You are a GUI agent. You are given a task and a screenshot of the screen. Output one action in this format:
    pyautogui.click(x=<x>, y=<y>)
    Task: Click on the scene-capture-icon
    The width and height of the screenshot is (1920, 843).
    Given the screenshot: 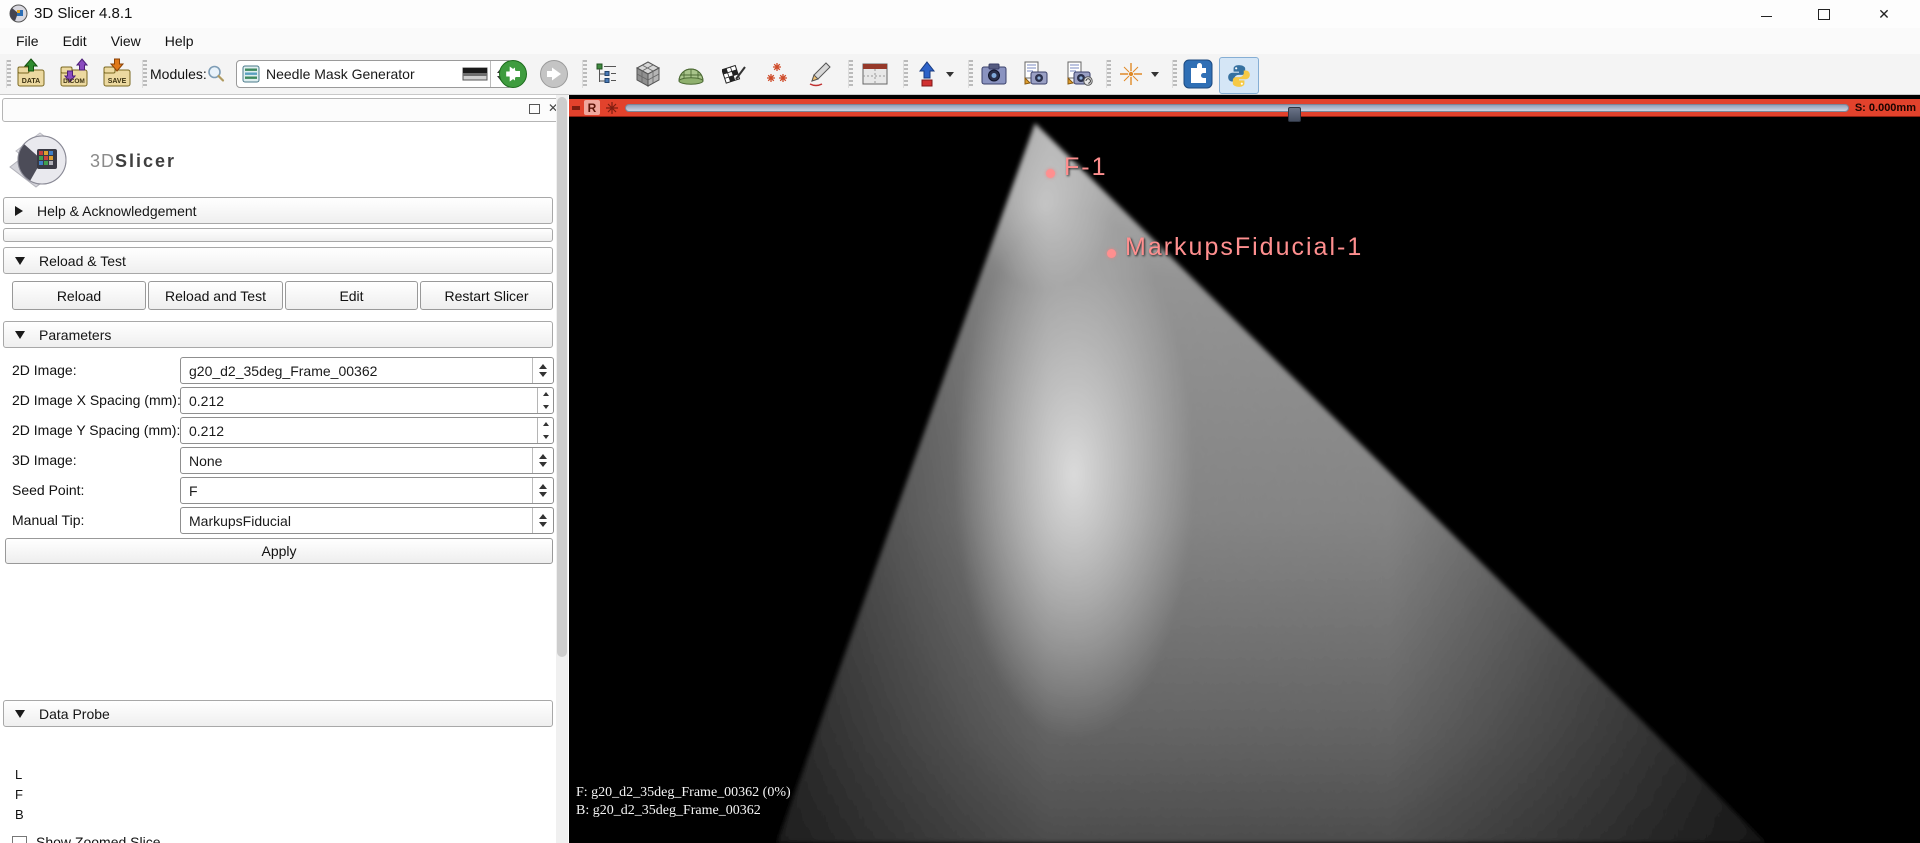 What is the action you would take?
    pyautogui.click(x=1036, y=73)
    